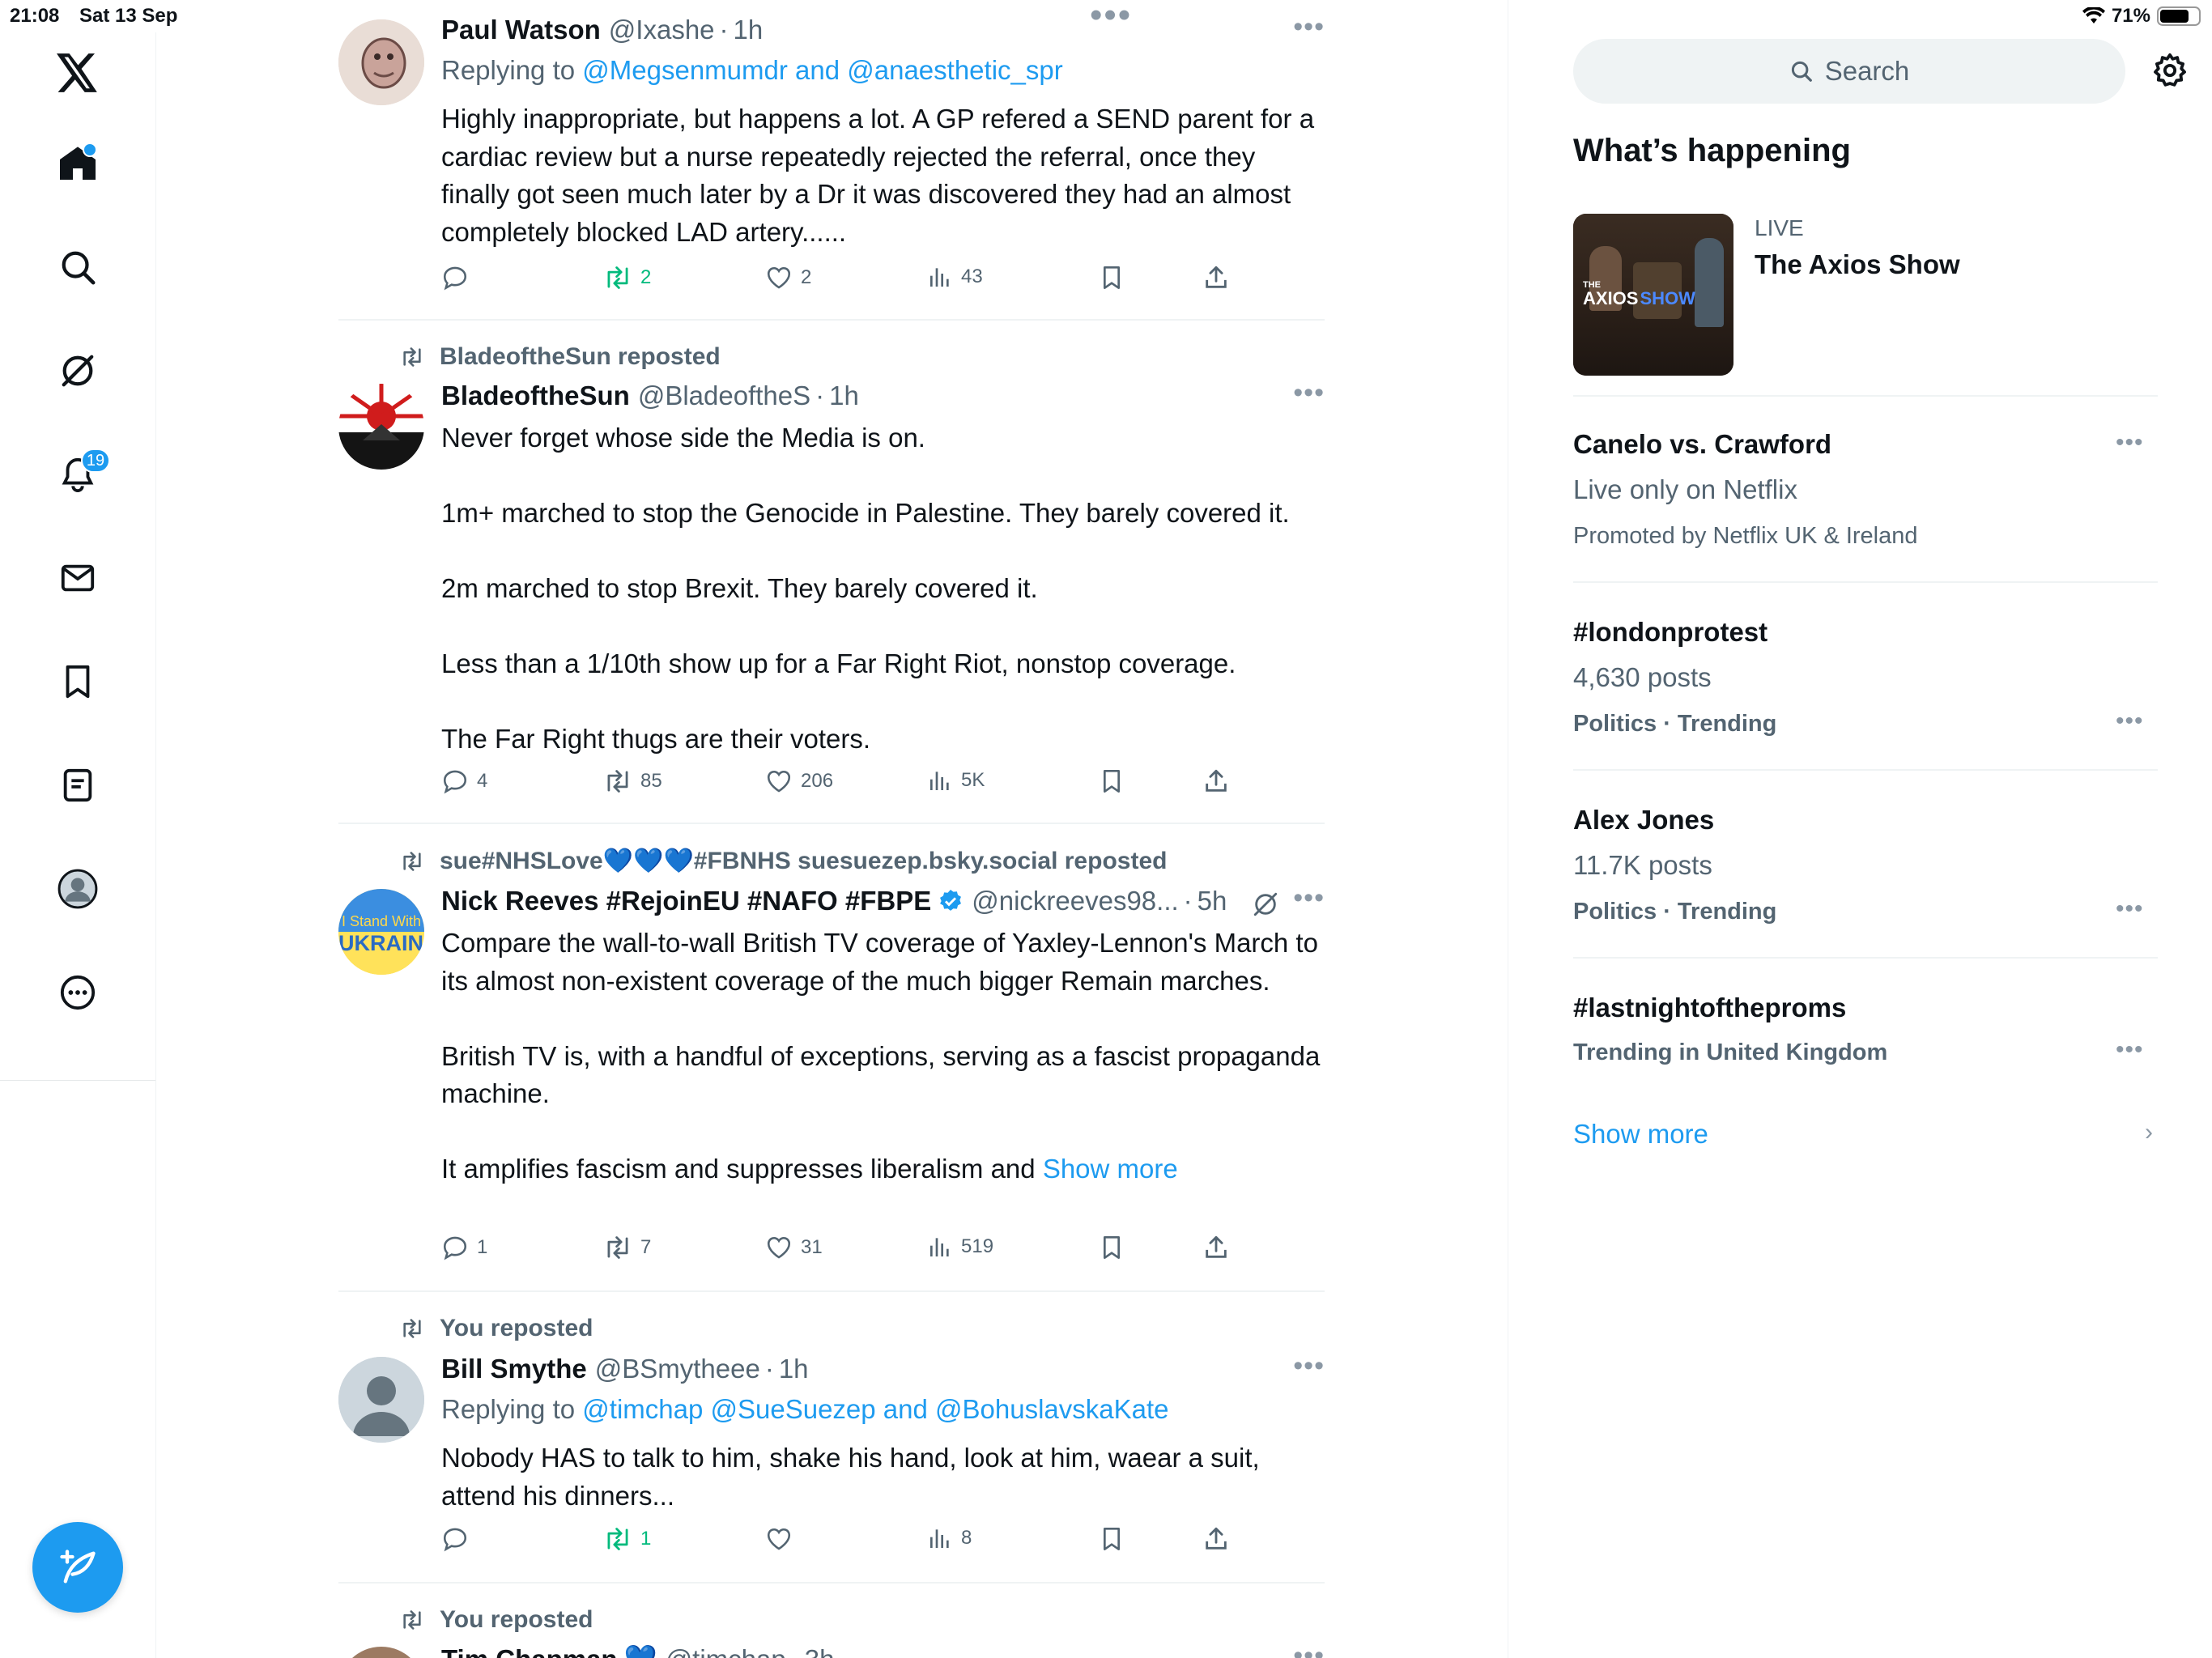  I want to click on settings-button, so click(2170, 72).